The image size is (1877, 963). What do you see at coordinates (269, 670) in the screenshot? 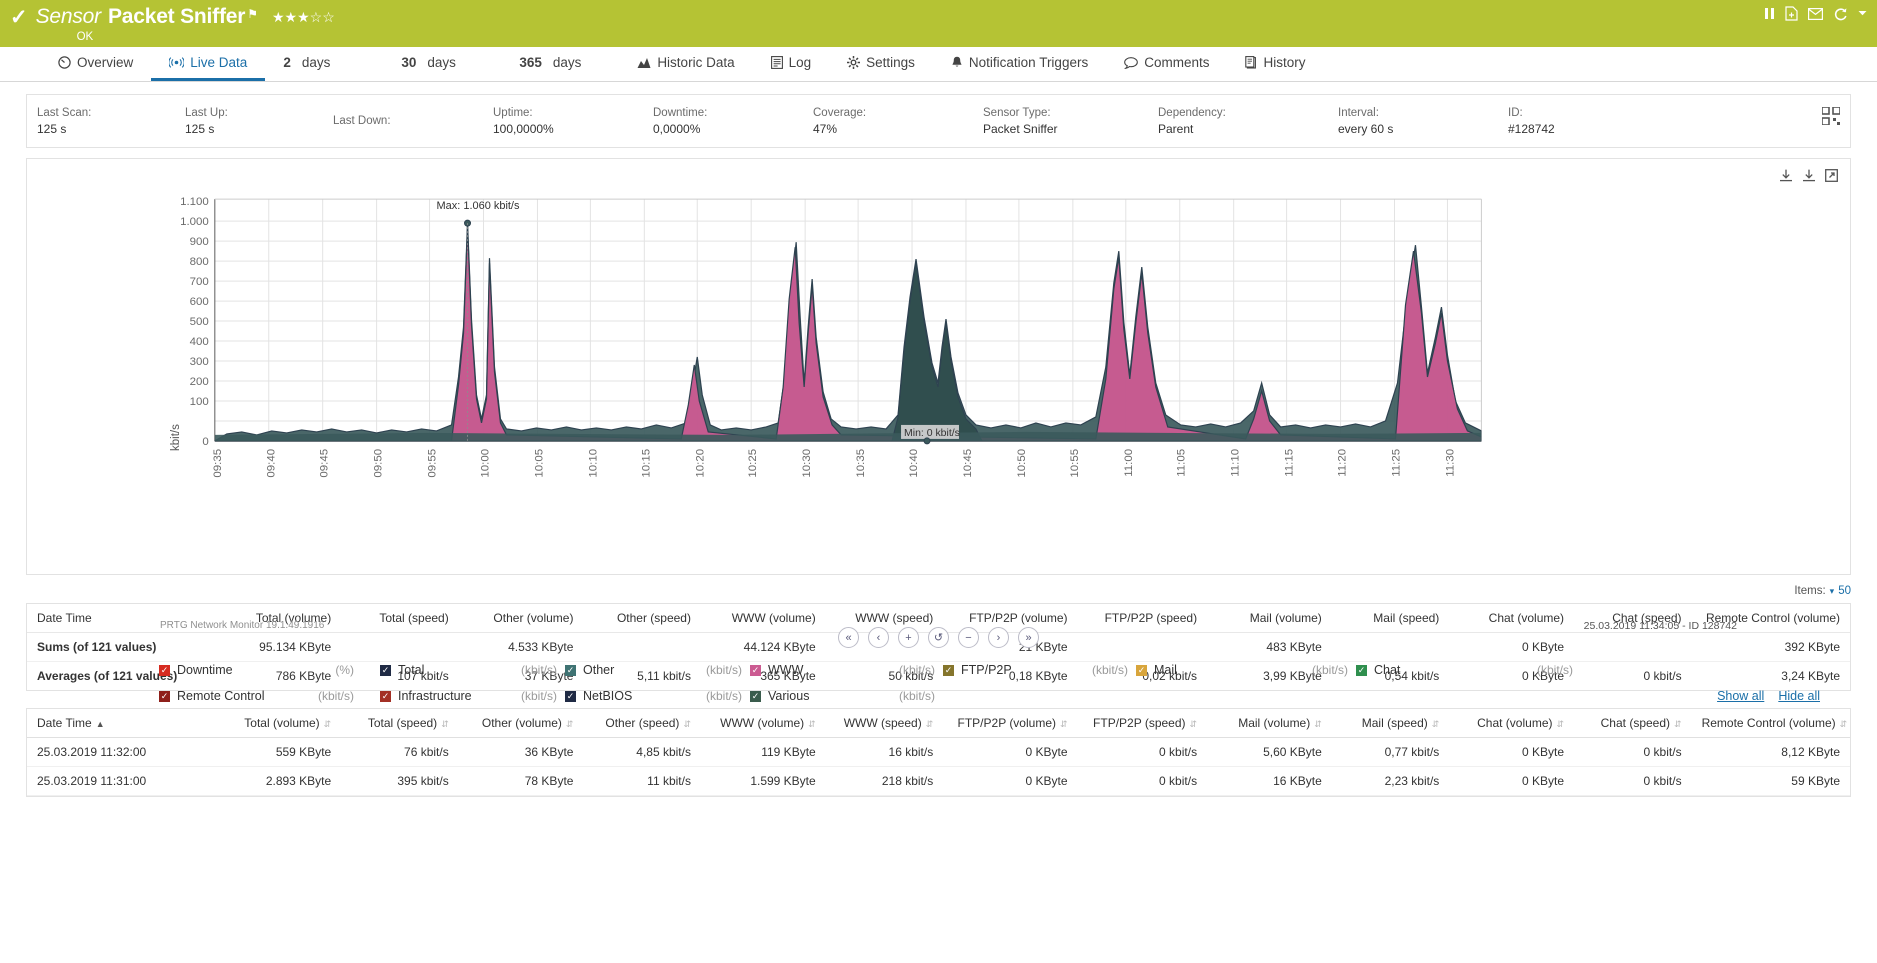
I see `legend-item-downtime: ✓ Downtime (%)` at bounding box center [269, 670].